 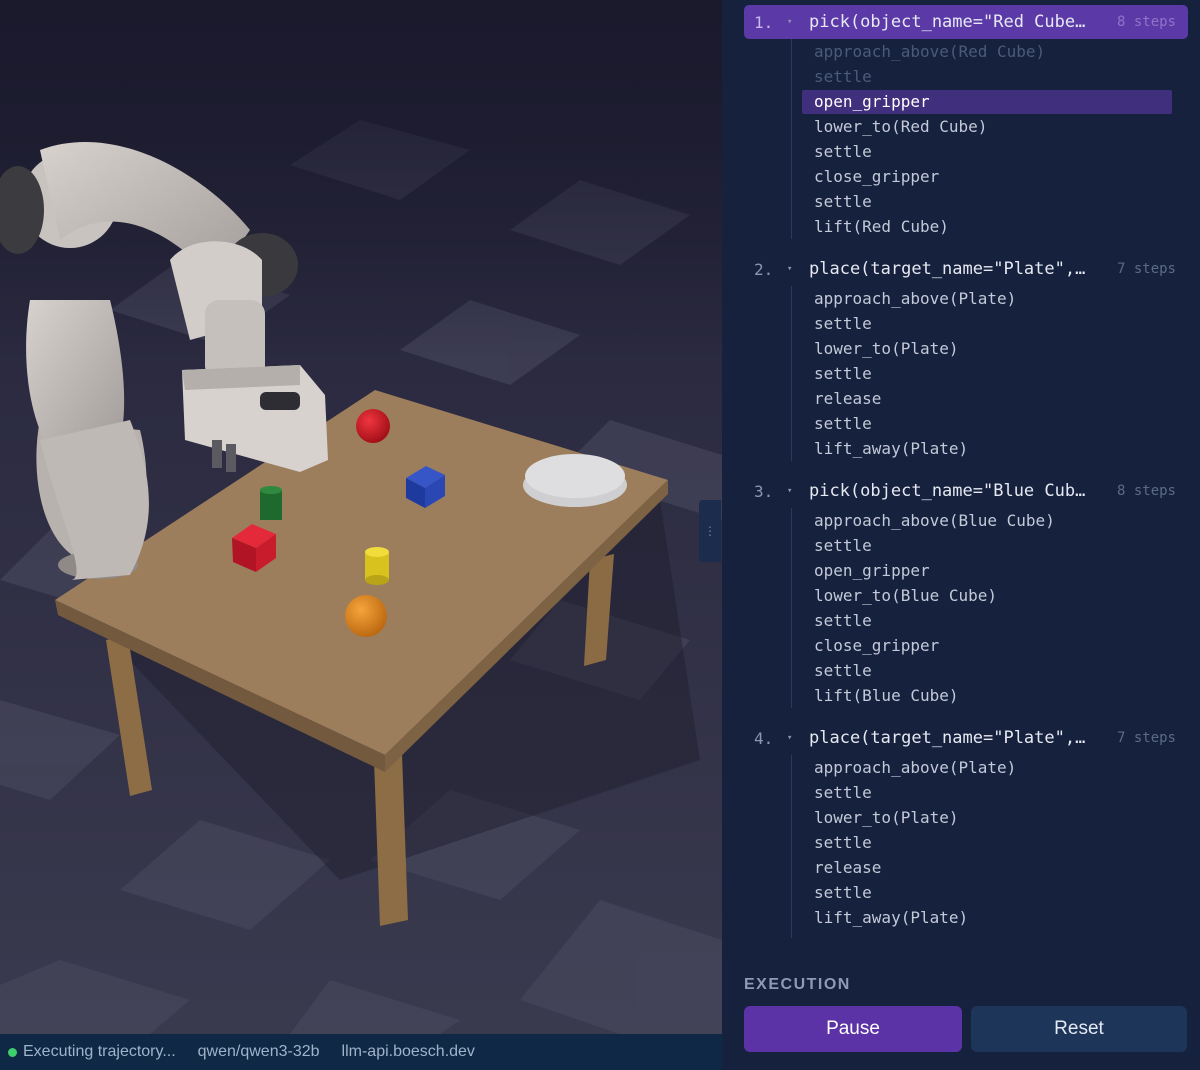 What do you see at coordinates (764, 269) in the screenshot?
I see `task-number: 2.` at bounding box center [764, 269].